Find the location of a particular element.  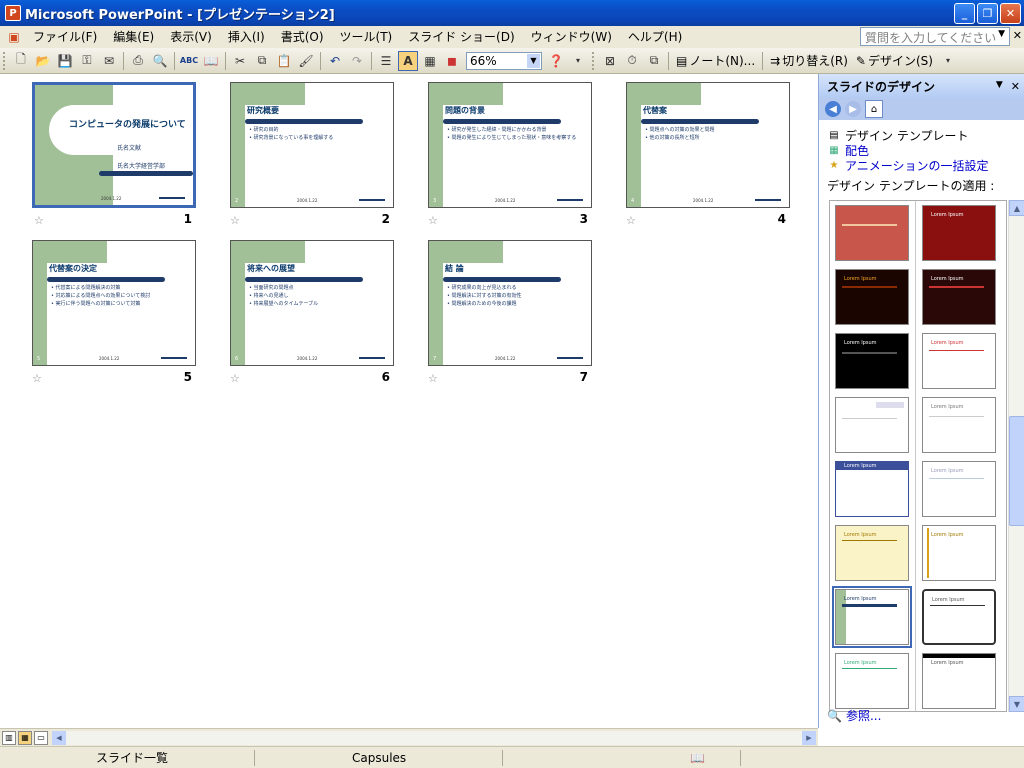

back-icon: ◀ is located at coordinates (833, 109).